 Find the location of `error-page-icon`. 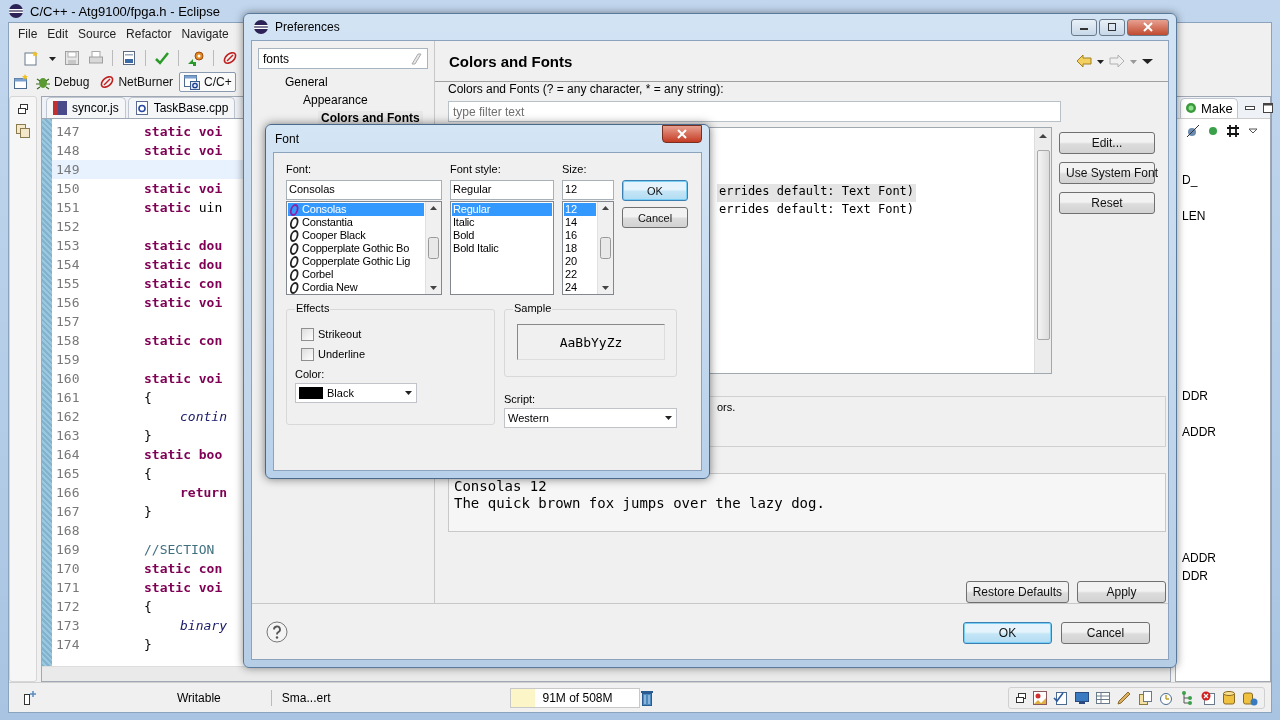

error-page-icon is located at coordinates (1208, 697).